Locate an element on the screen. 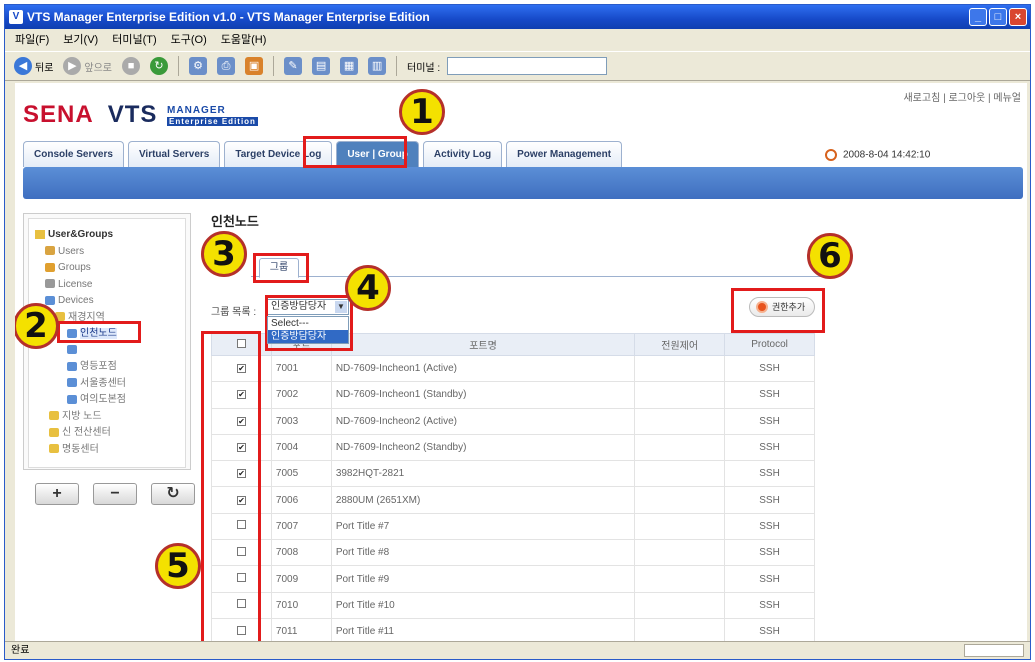 This screenshot has width=1035, height=662. edit-button: ✎ is located at coordinates (293, 66).